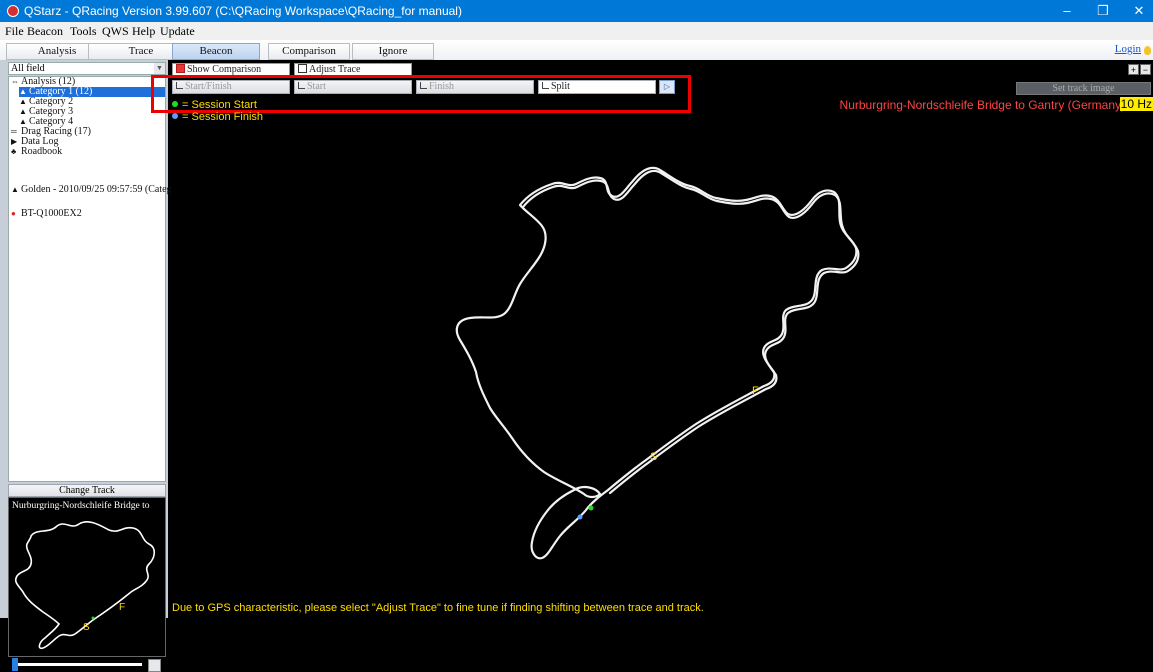  I want to click on finish-dot-icon, so click(175, 116).